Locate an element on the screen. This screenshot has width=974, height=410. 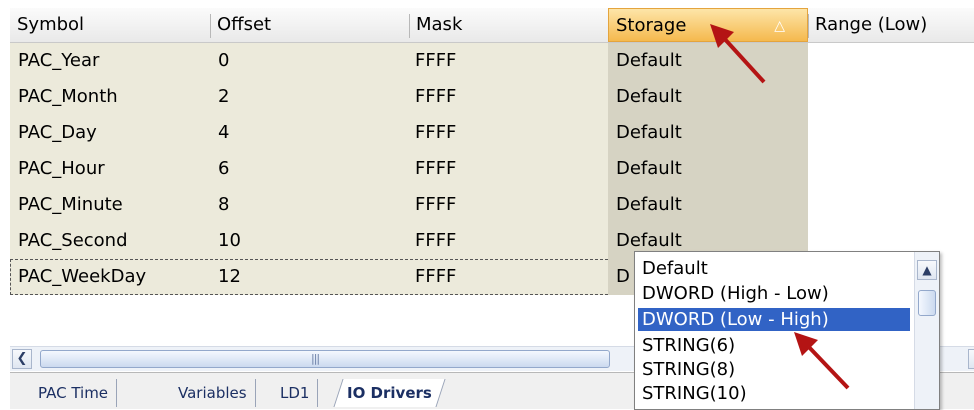
symbol-cell: PAC_Hour is located at coordinates (61, 169).